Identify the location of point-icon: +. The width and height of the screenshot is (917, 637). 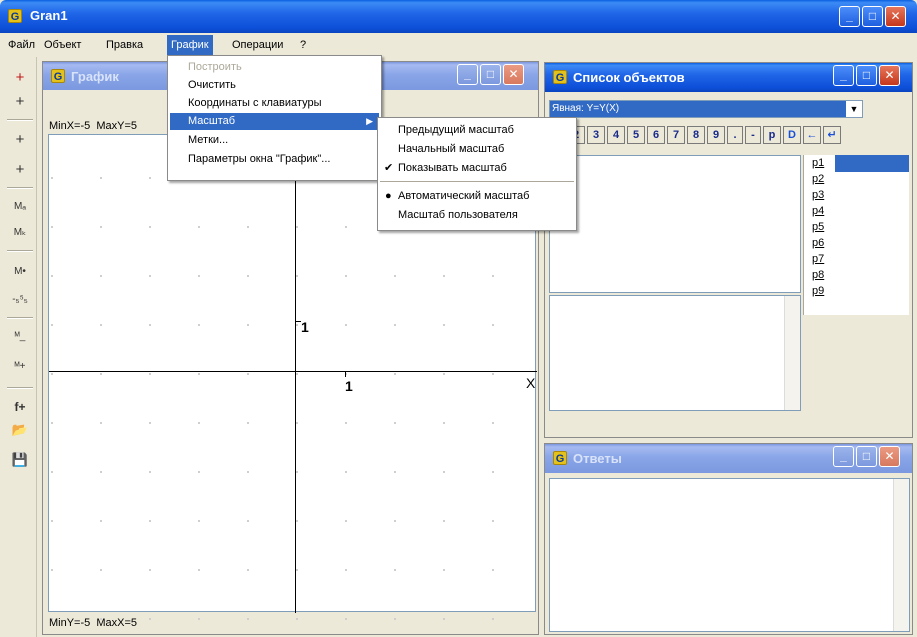
(20, 140).